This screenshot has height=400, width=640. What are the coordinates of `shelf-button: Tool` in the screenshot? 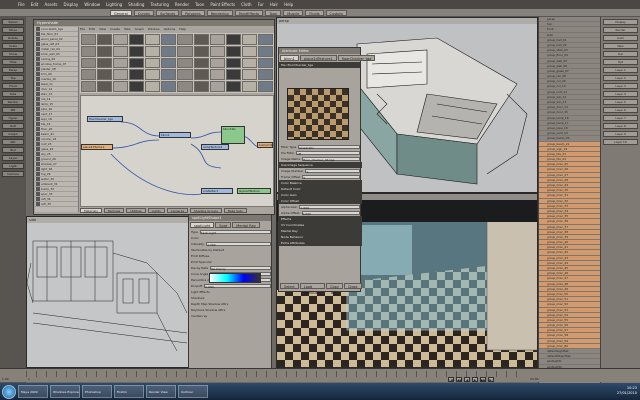 It's located at (13, 150).